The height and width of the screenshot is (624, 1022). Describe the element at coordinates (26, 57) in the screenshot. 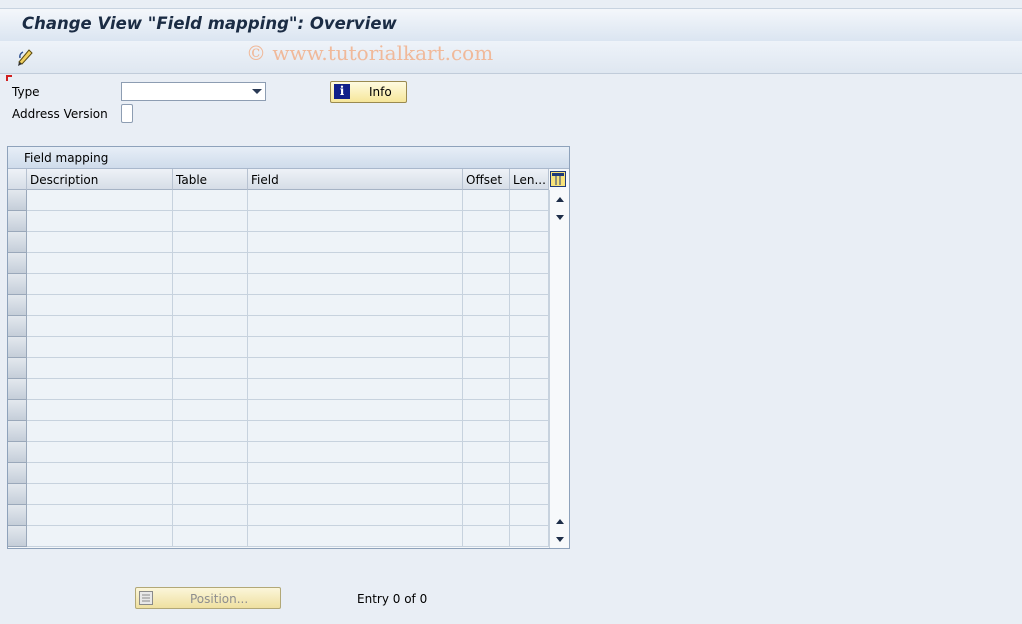

I see `display-change-icon` at that location.